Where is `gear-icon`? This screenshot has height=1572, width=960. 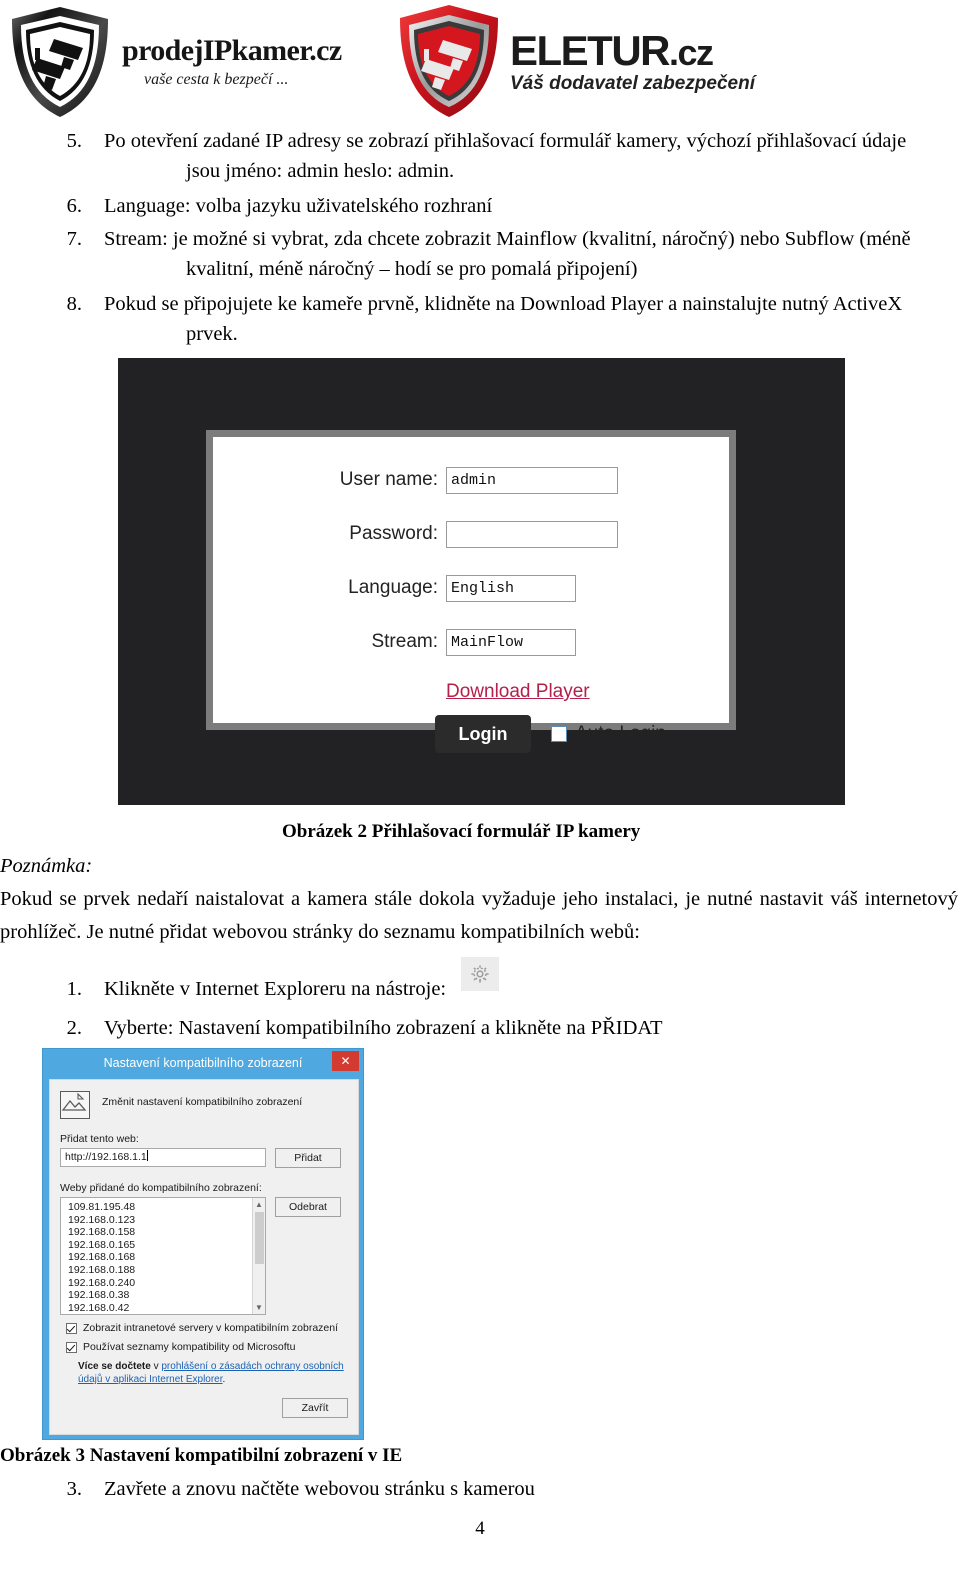 gear-icon is located at coordinates (480, 974).